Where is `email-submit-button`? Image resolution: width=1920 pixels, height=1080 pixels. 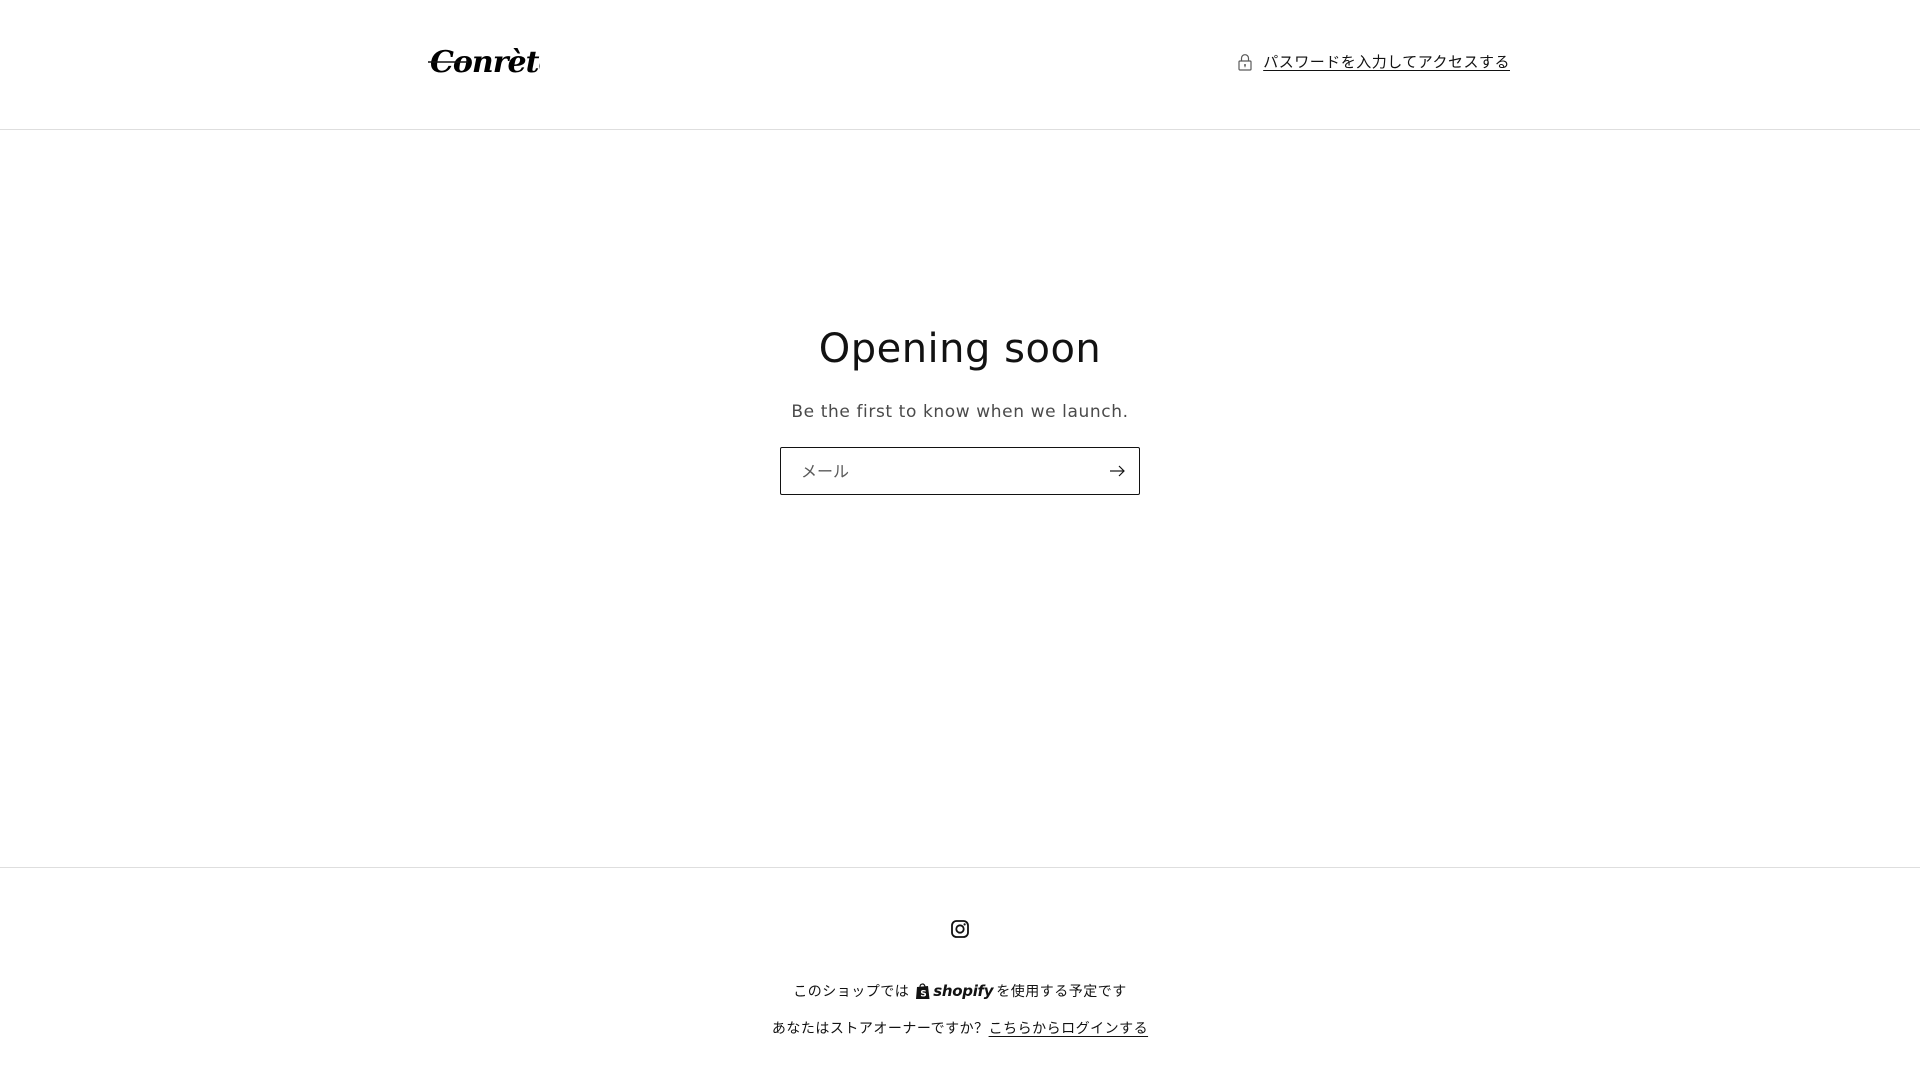
email-submit-button is located at coordinates (1117, 471).